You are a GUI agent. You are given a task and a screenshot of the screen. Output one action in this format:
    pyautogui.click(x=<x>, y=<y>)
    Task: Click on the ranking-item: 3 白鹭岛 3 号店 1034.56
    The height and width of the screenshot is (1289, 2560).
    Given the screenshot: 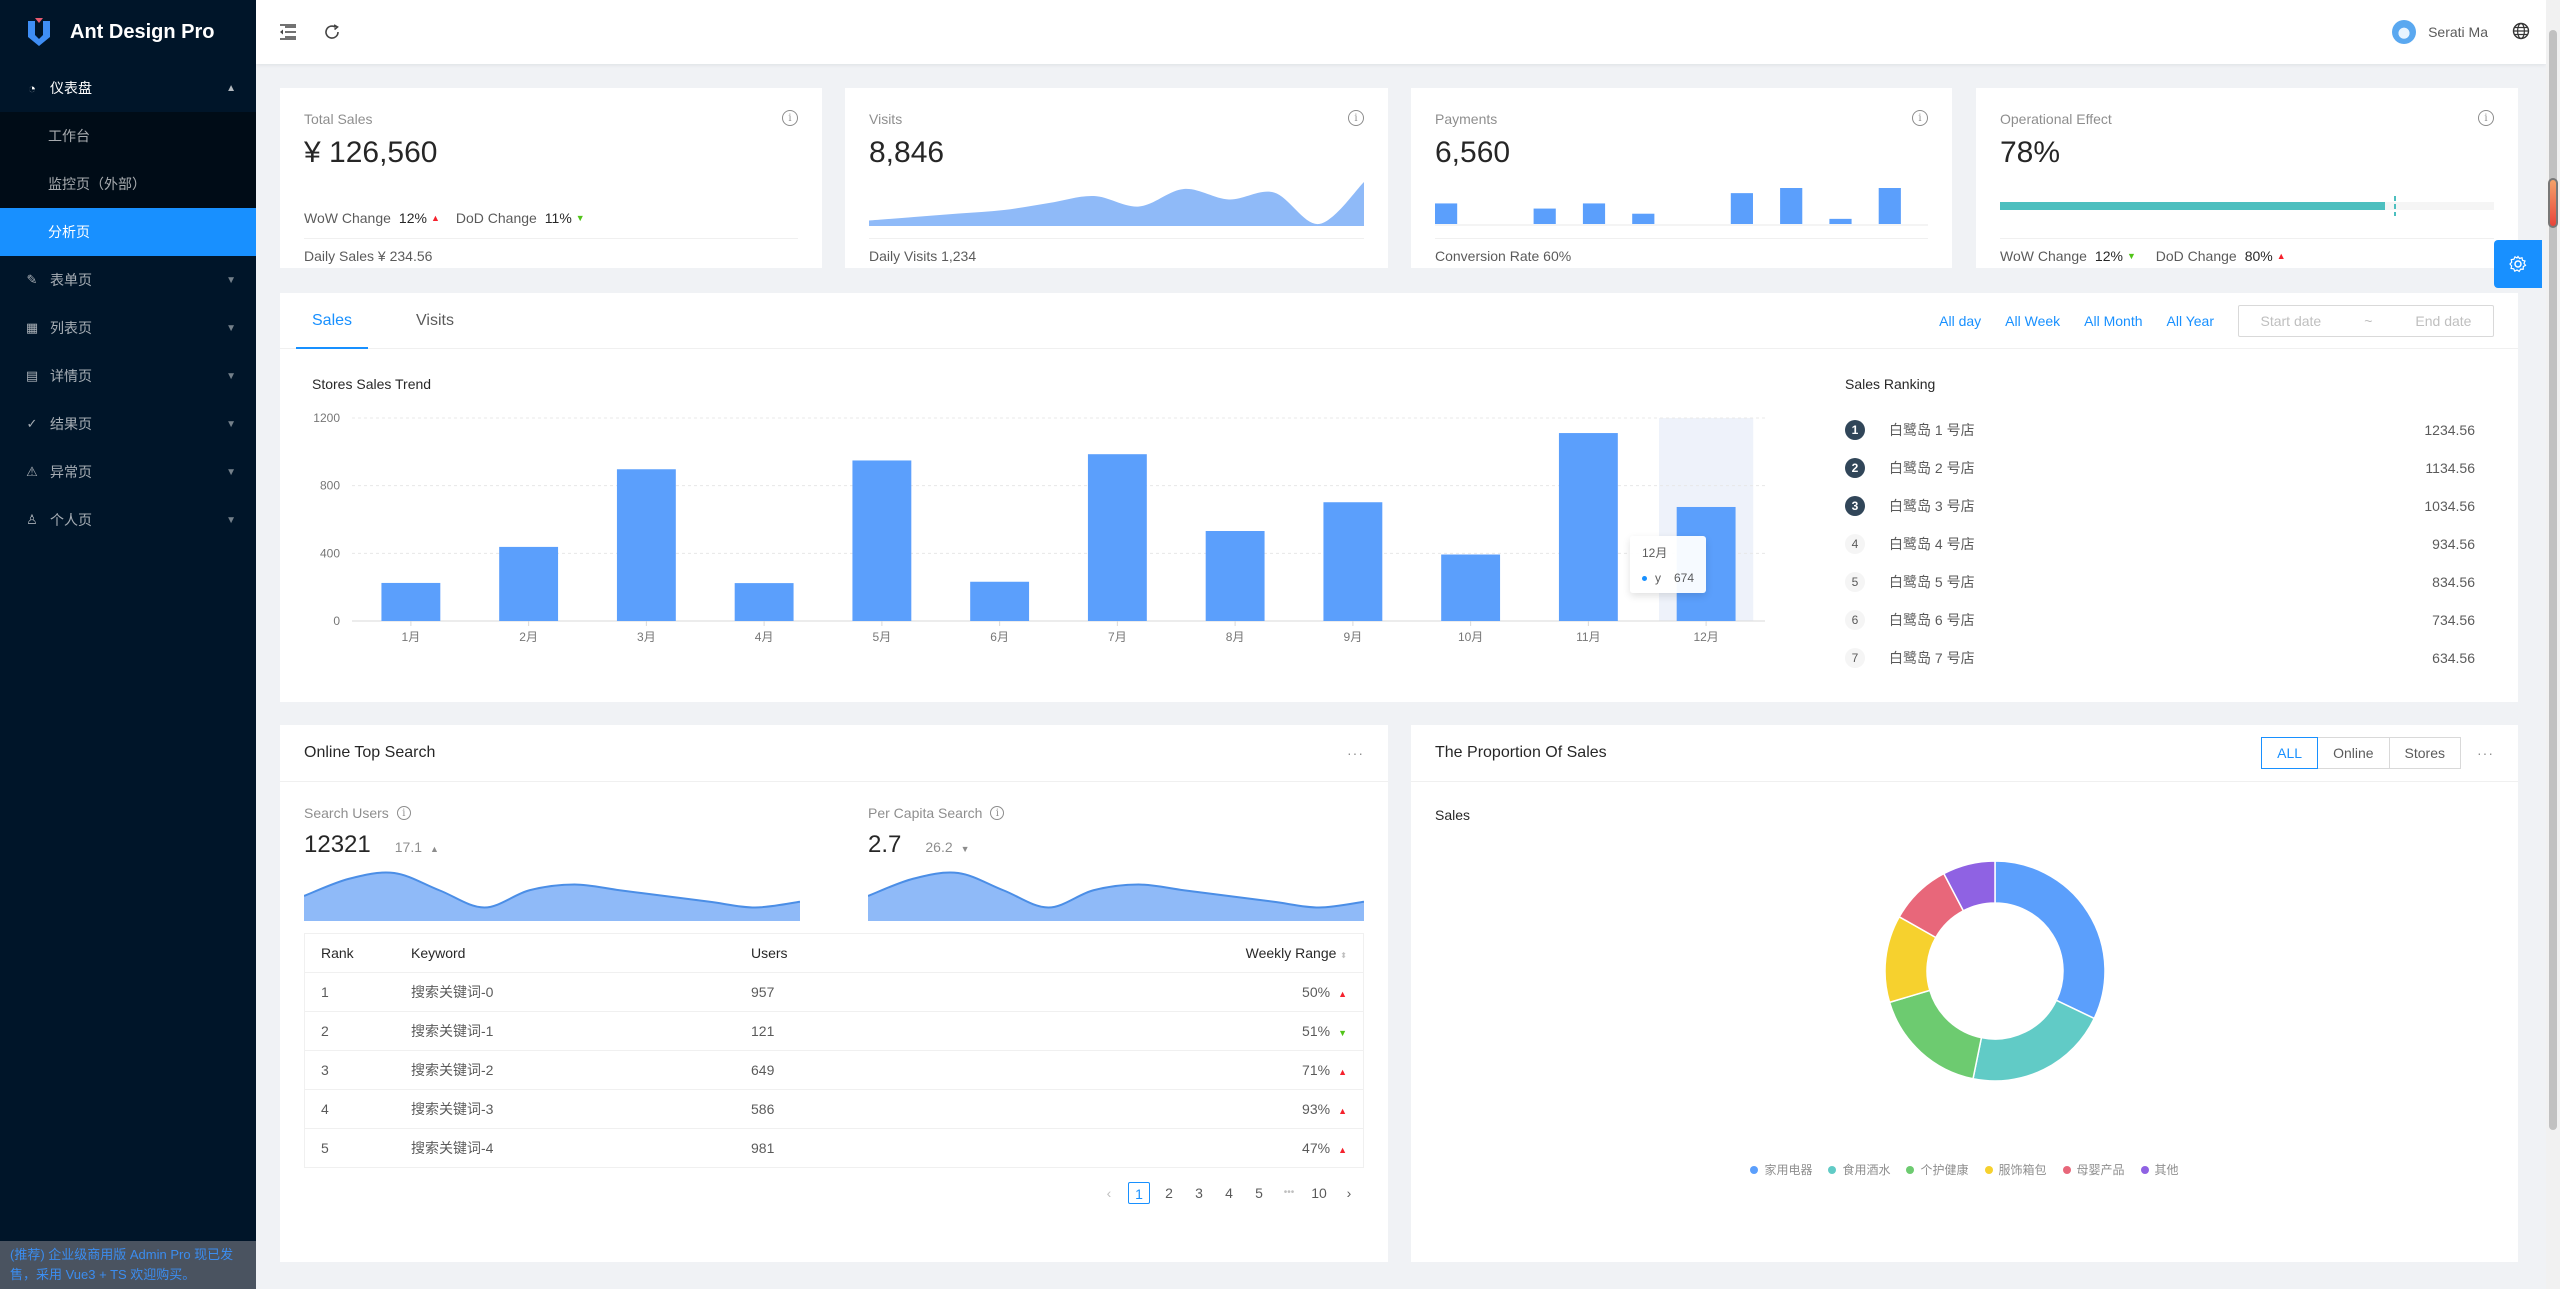 What is the action you would take?
    pyautogui.click(x=2160, y=506)
    